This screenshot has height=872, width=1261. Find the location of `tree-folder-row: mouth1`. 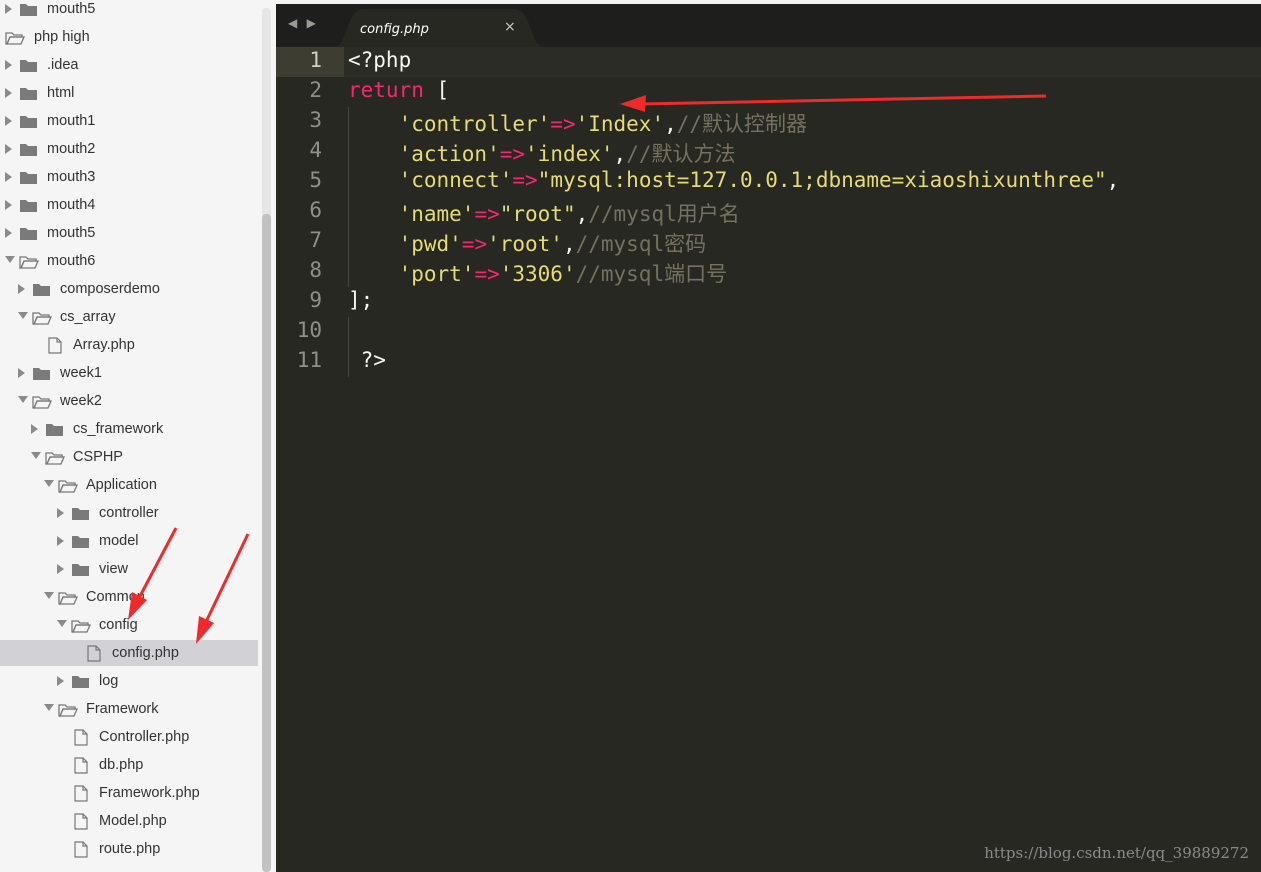

tree-folder-row: mouth1 is located at coordinates (129, 121).